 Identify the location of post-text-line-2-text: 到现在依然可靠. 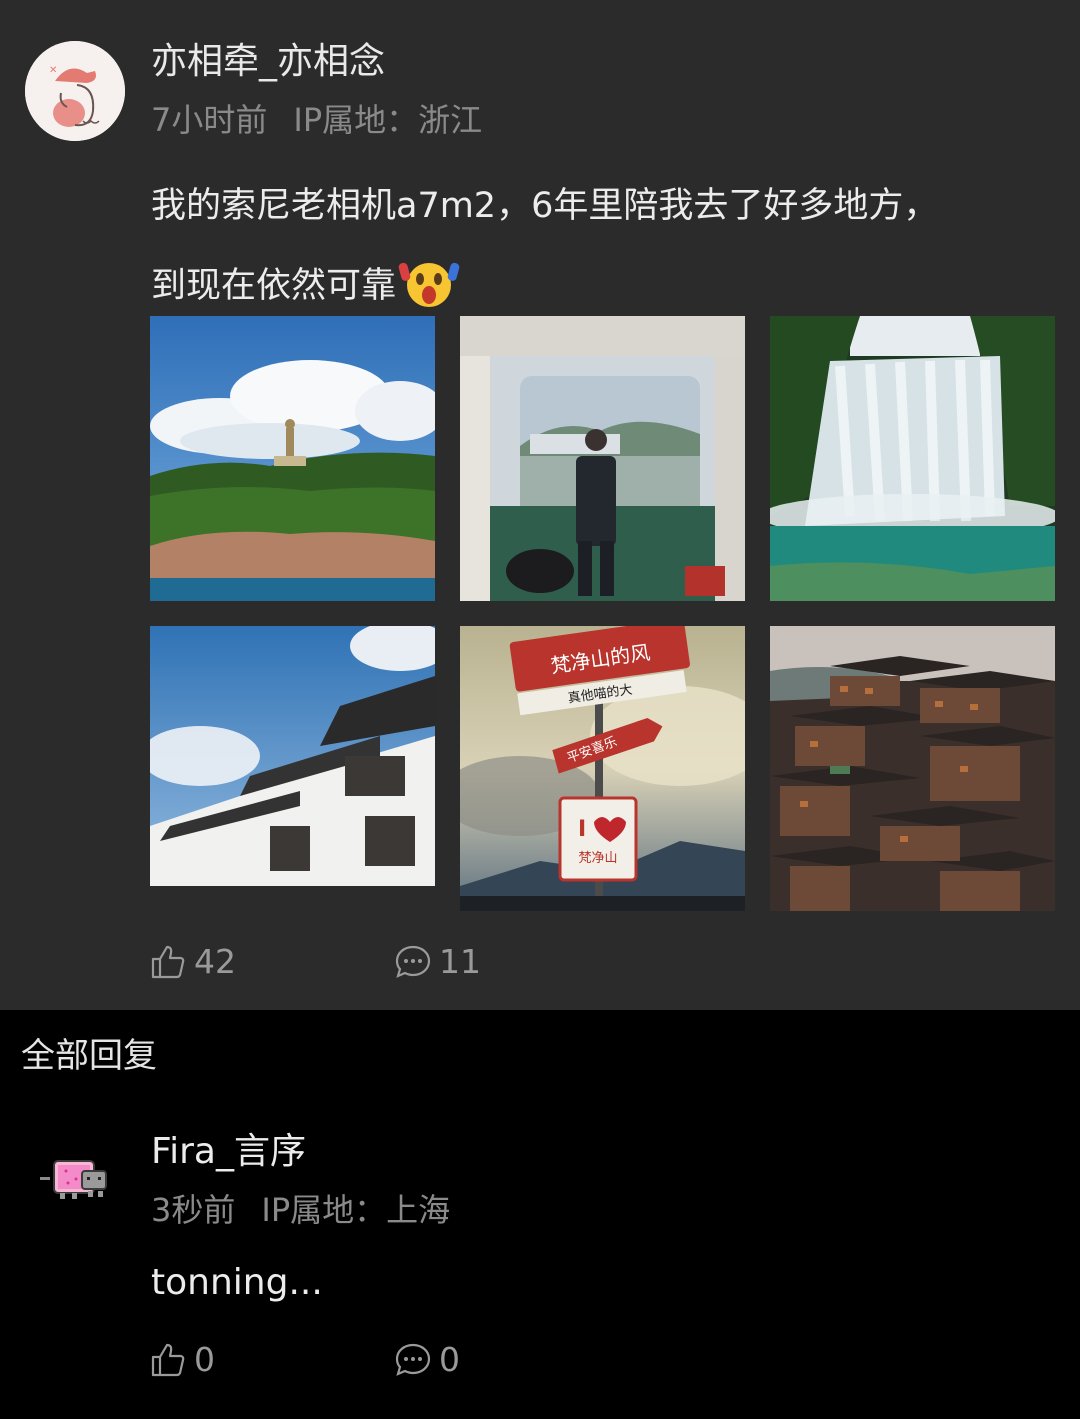
(274, 286).